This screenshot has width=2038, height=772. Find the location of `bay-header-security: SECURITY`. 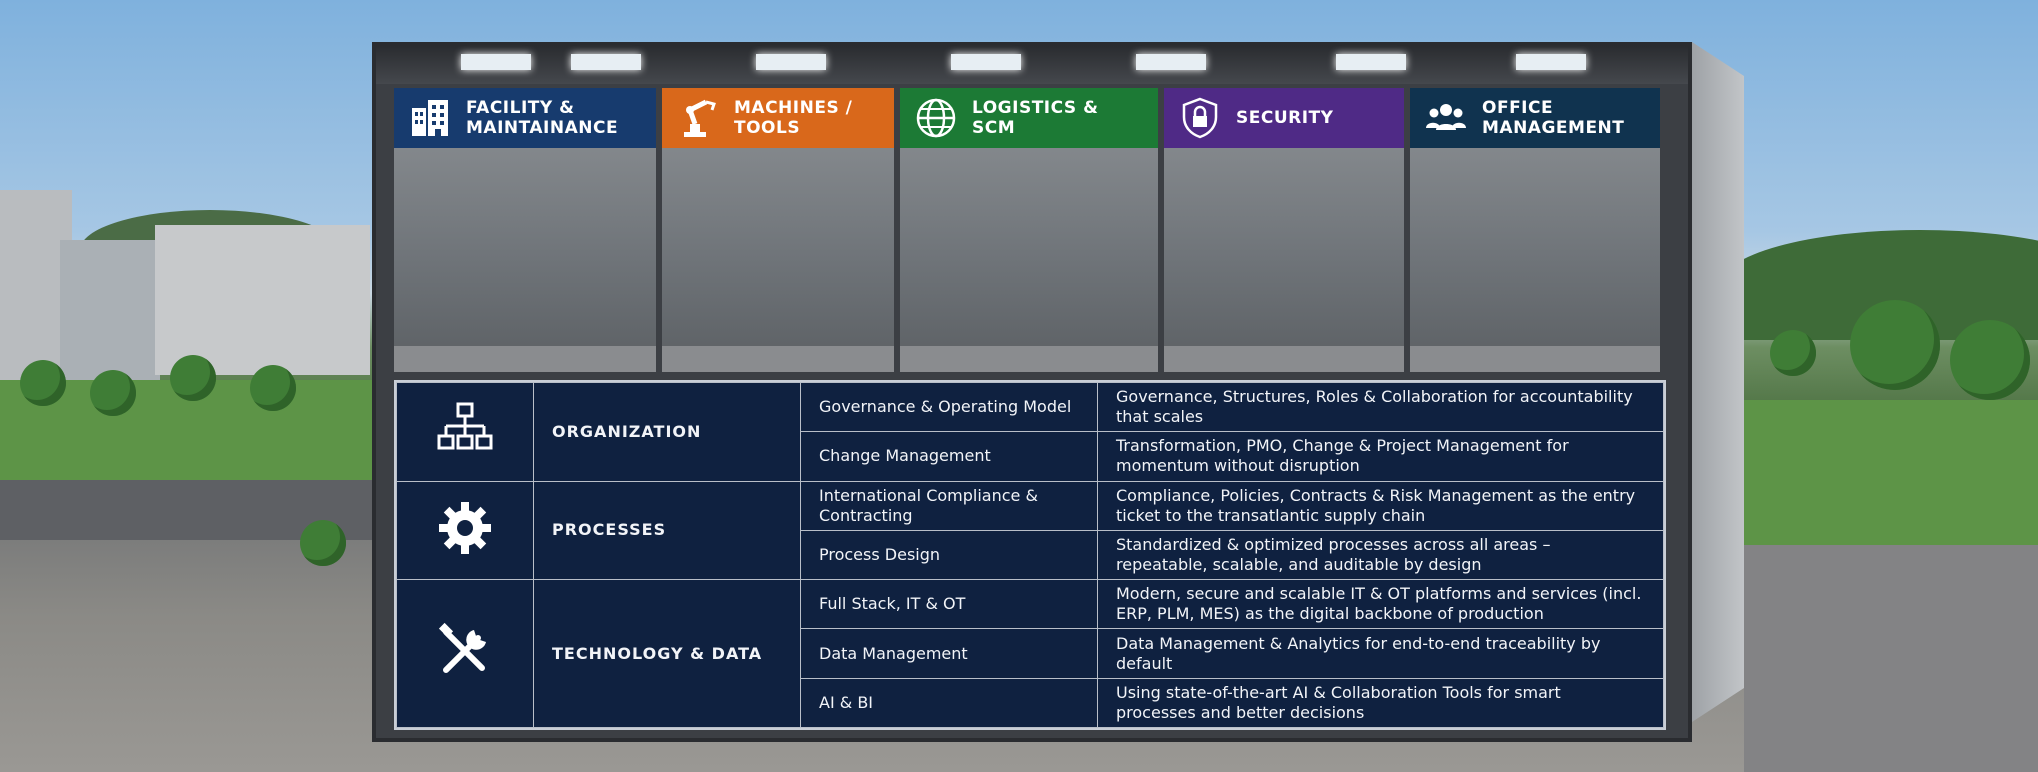

bay-header-security: SECURITY is located at coordinates (1284, 118).